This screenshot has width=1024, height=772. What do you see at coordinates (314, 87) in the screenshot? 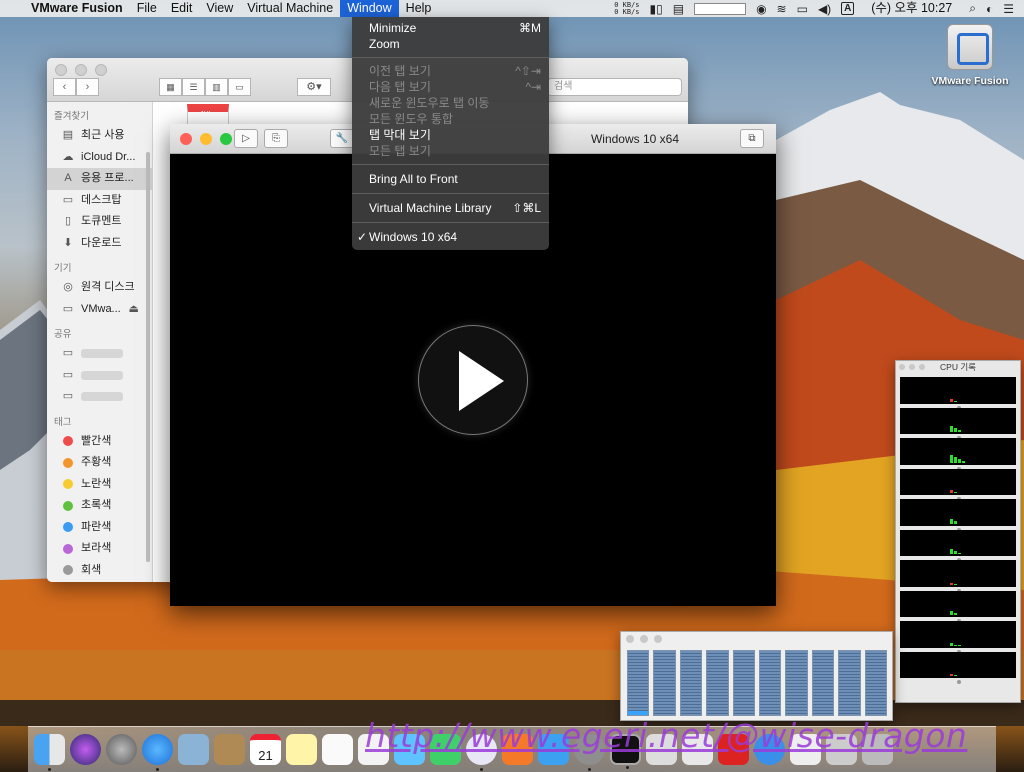
I see `gear-icon: ⚙▾` at bounding box center [314, 87].